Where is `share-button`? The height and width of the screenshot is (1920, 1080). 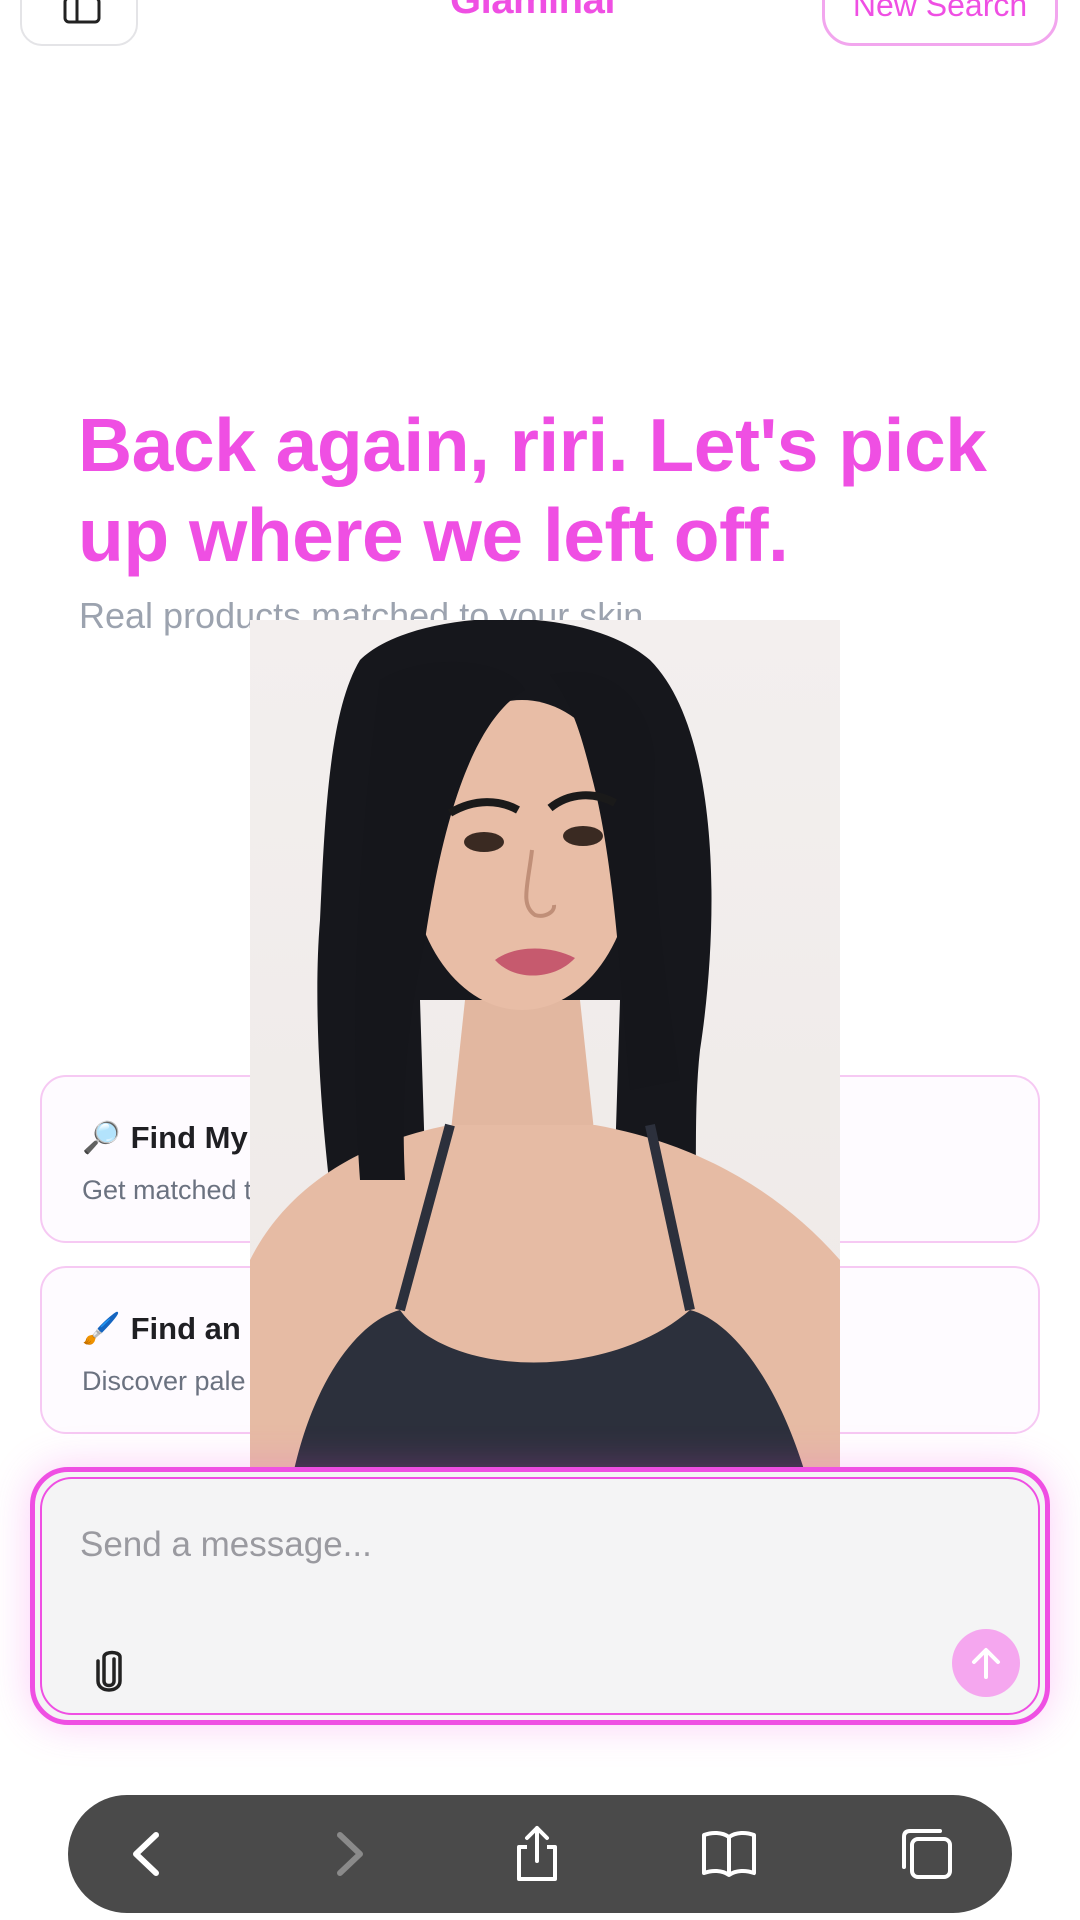
share-button is located at coordinates (537, 1854).